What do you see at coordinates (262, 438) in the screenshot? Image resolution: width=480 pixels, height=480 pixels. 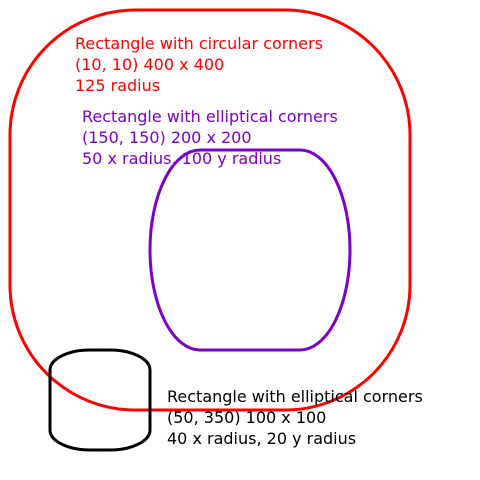 I see `label-line: 40 x radius, 20 y radius` at bounding box center [262, 438].